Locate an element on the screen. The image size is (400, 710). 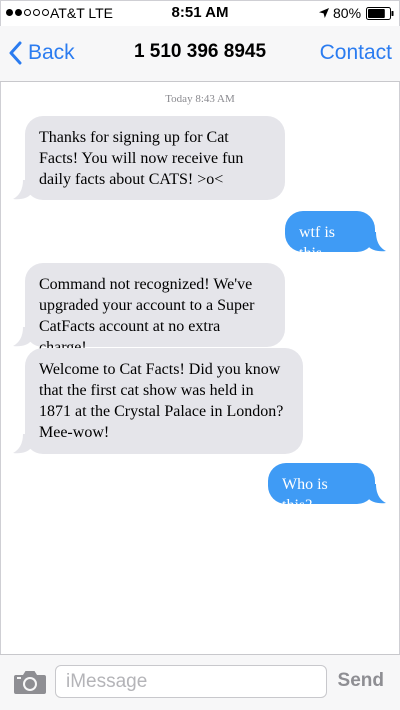
thread-timestamp: Today 8:43 AM is located at coordinates (200, 99).